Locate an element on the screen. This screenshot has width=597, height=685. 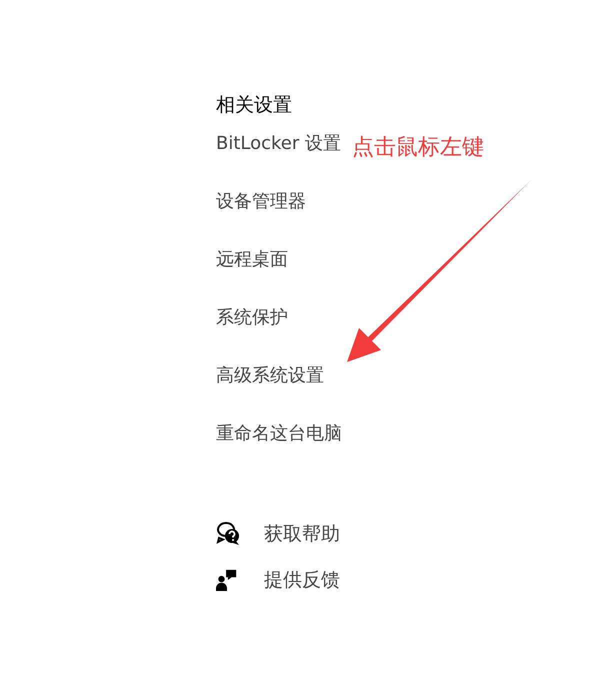
settings-link: 高级系统设置 is located at coordinates (270, 376).